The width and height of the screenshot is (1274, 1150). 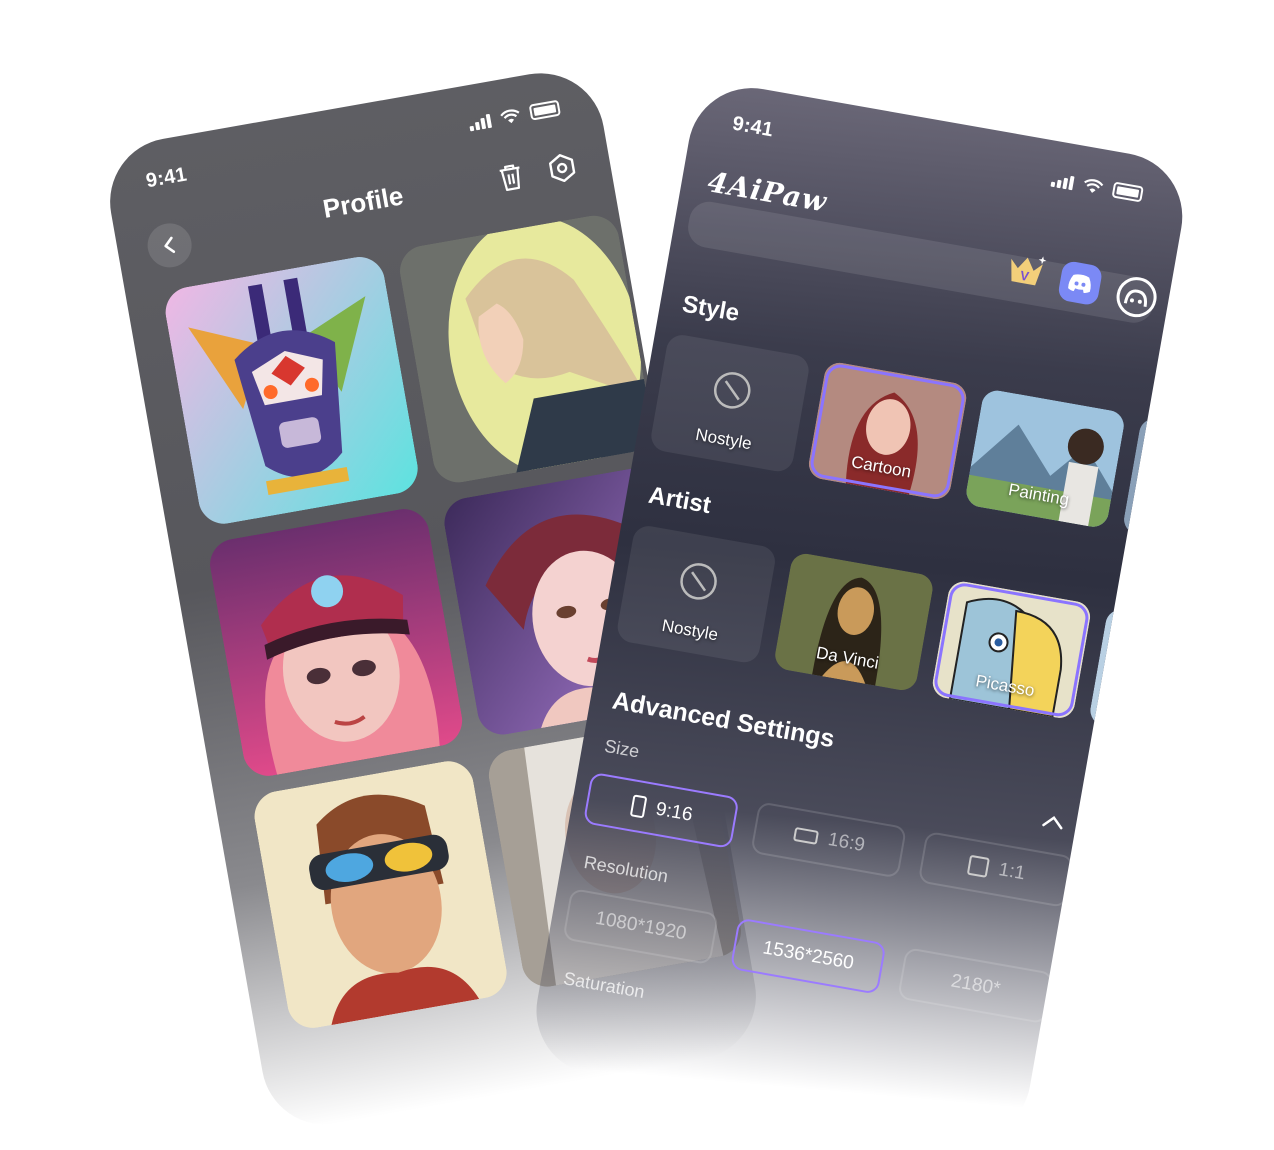 What do you see at coordinates (1135, 298) in the screenshot?
I see `avatar-icon` at bounding box center [1135, 298].